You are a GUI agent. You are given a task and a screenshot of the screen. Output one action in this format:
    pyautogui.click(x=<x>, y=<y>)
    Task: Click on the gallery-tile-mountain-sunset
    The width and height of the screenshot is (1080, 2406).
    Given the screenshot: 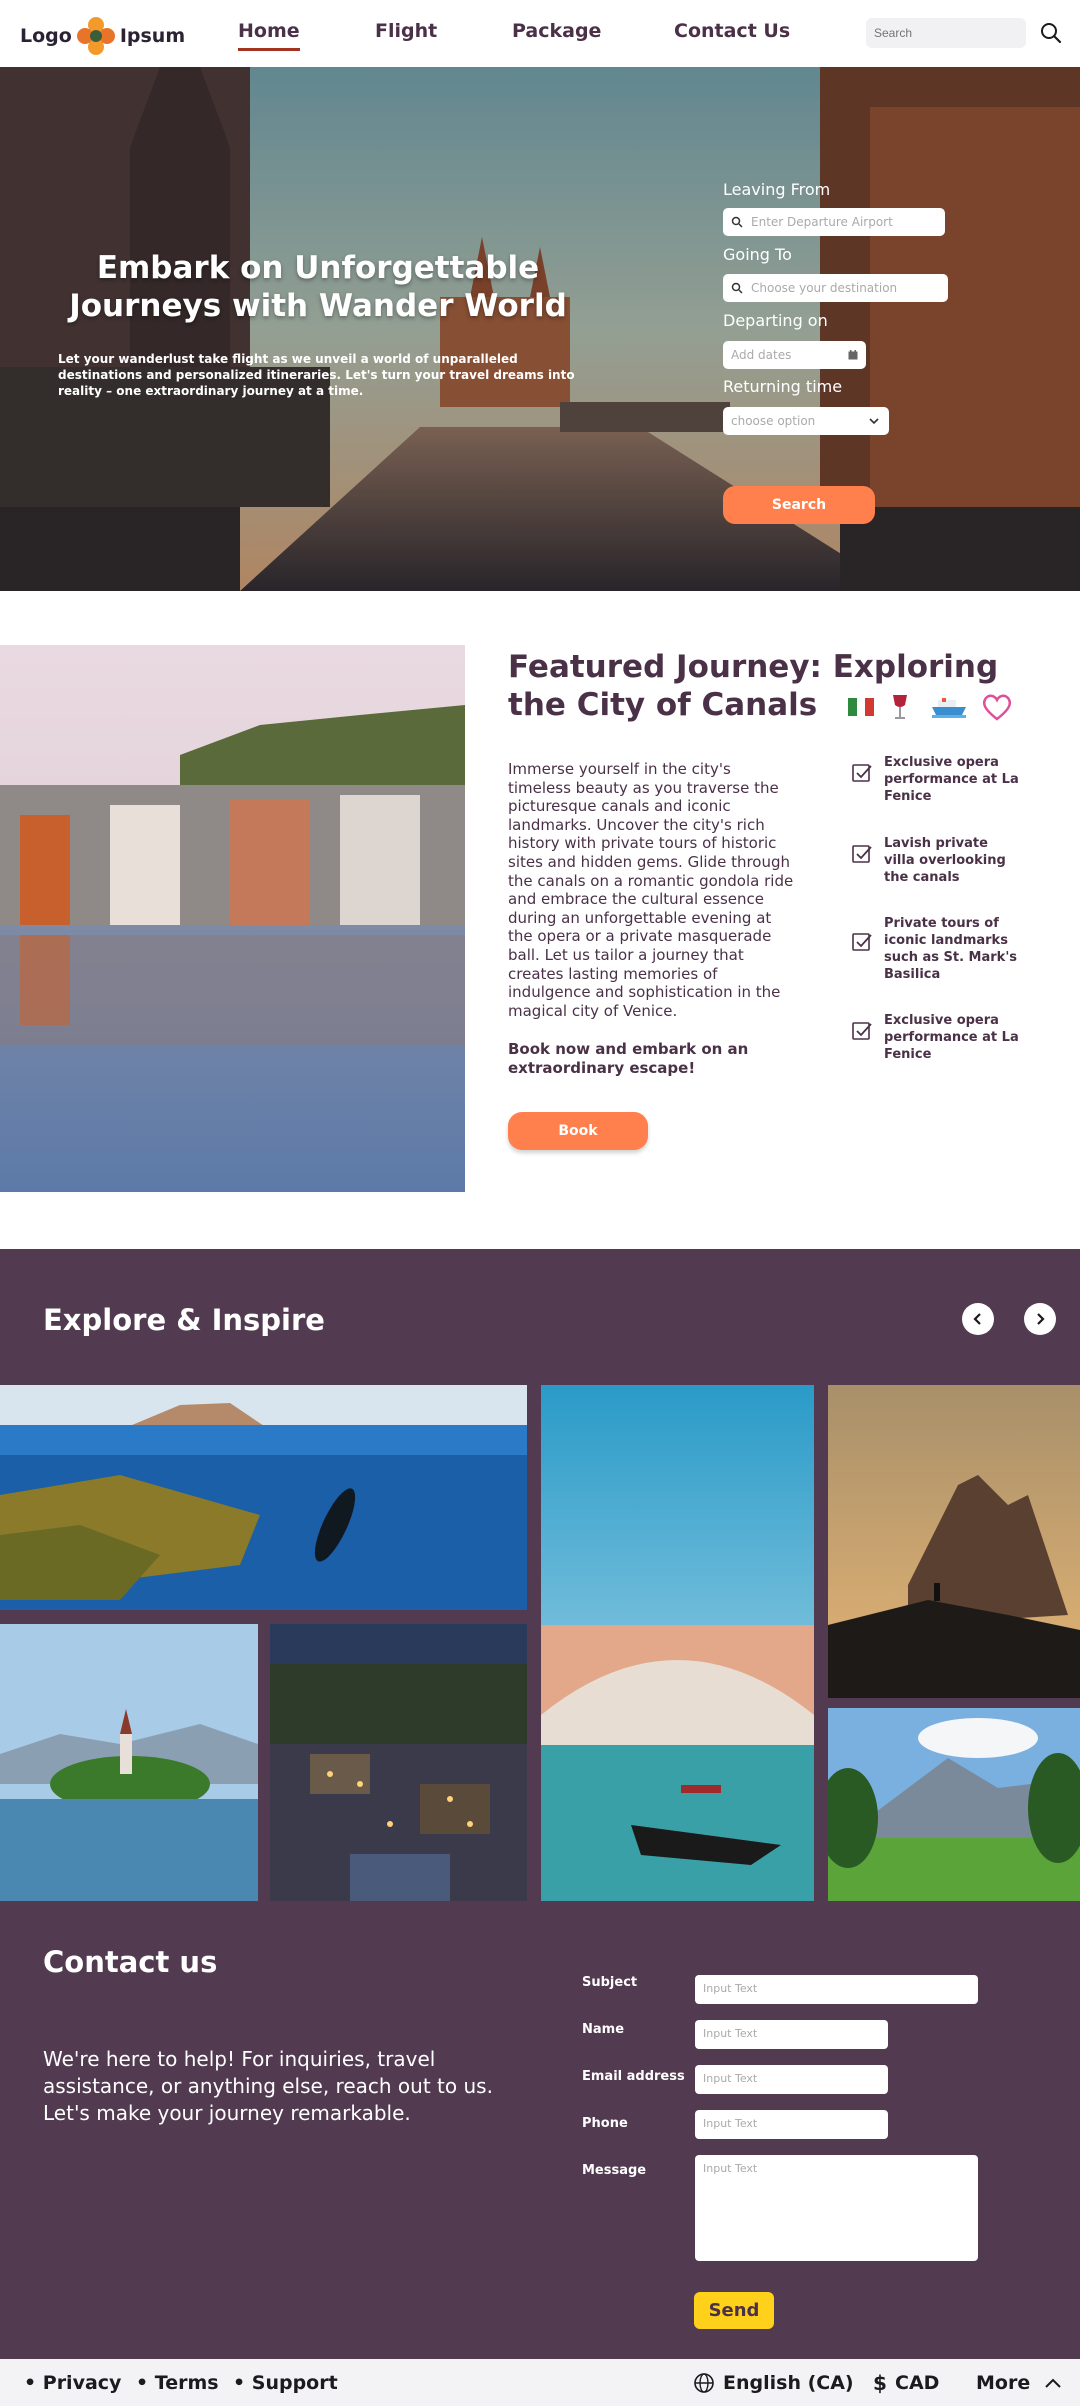 What is the action you would take?
    pyautogui.click(x=954, y=1541)
    